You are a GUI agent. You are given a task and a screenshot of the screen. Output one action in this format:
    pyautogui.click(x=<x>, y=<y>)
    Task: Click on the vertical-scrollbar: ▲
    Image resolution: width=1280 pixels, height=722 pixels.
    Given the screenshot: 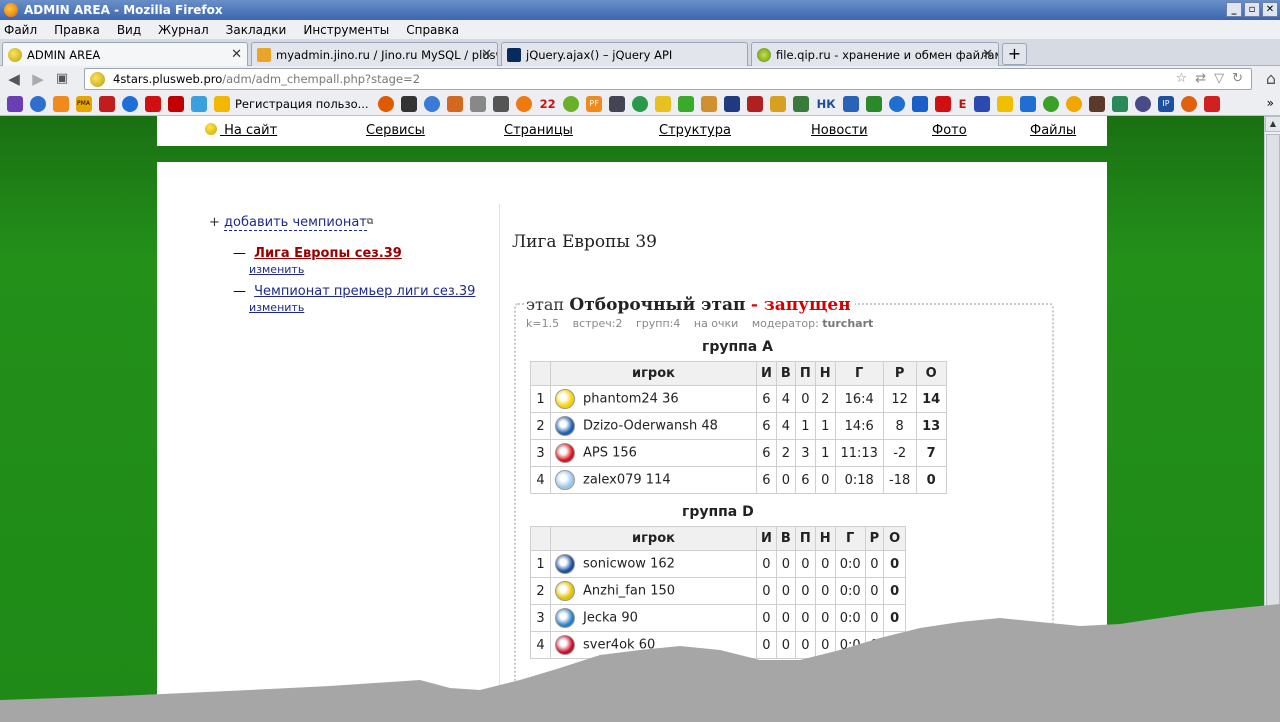 What is the action you would take?
    pyautogui.click(x=1272, y=419)
    